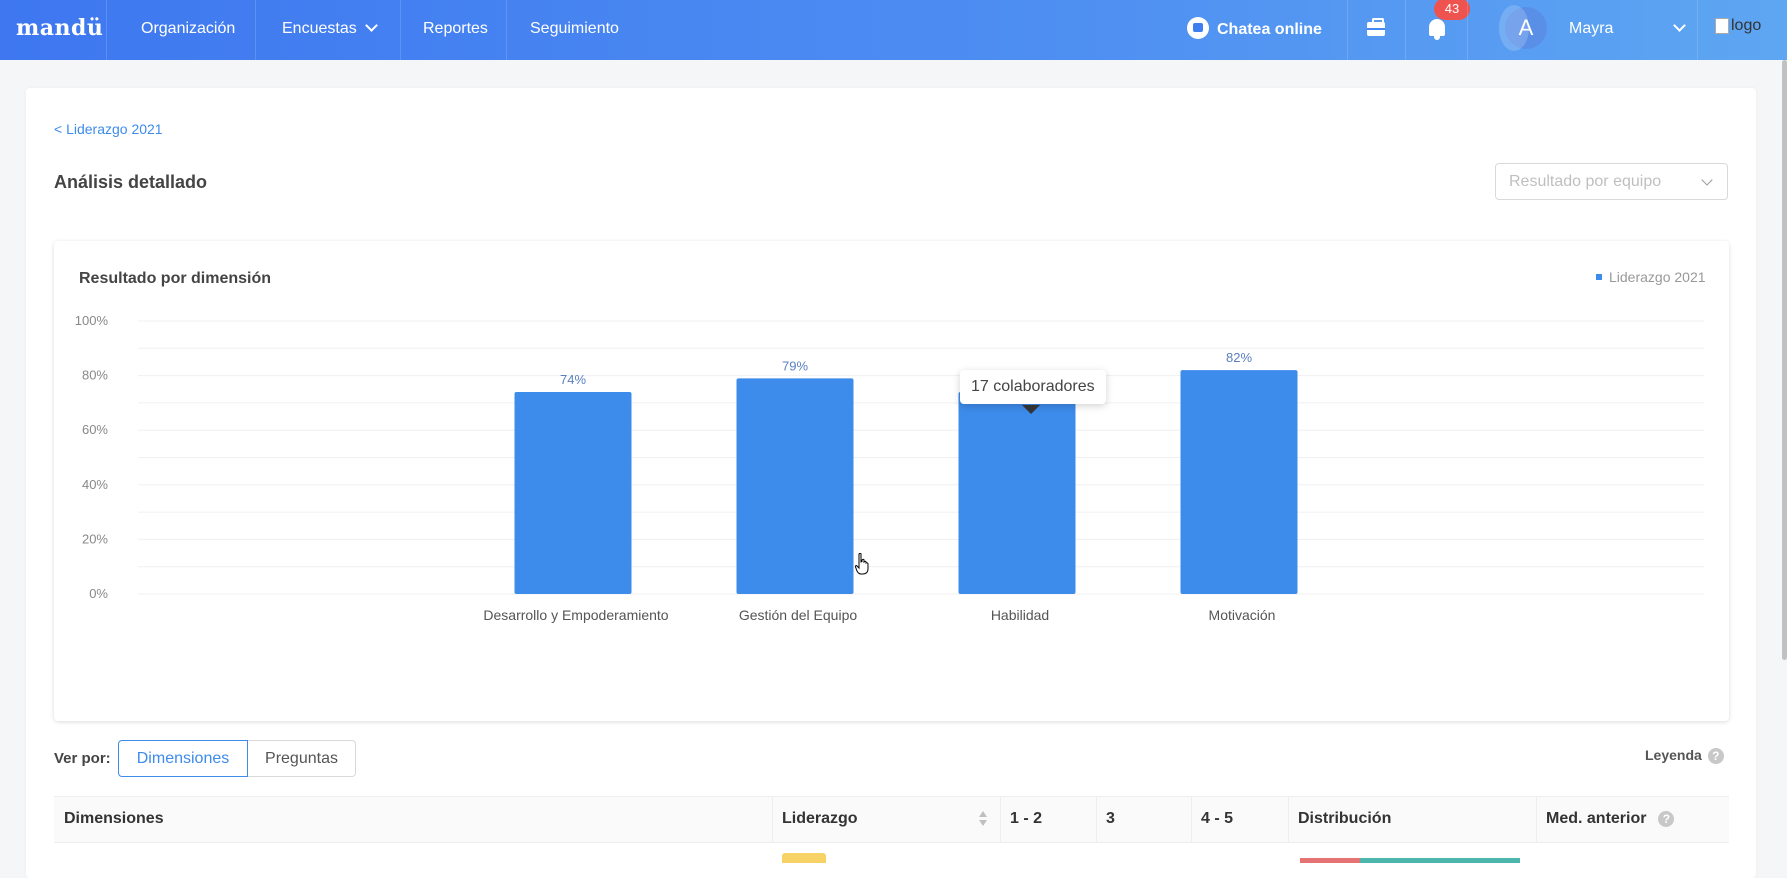 Image resolution: width=1787 pixels, height=878 pixels. I want to click on chart-tooltip: 17 colaboradores, so click(1033, 387).